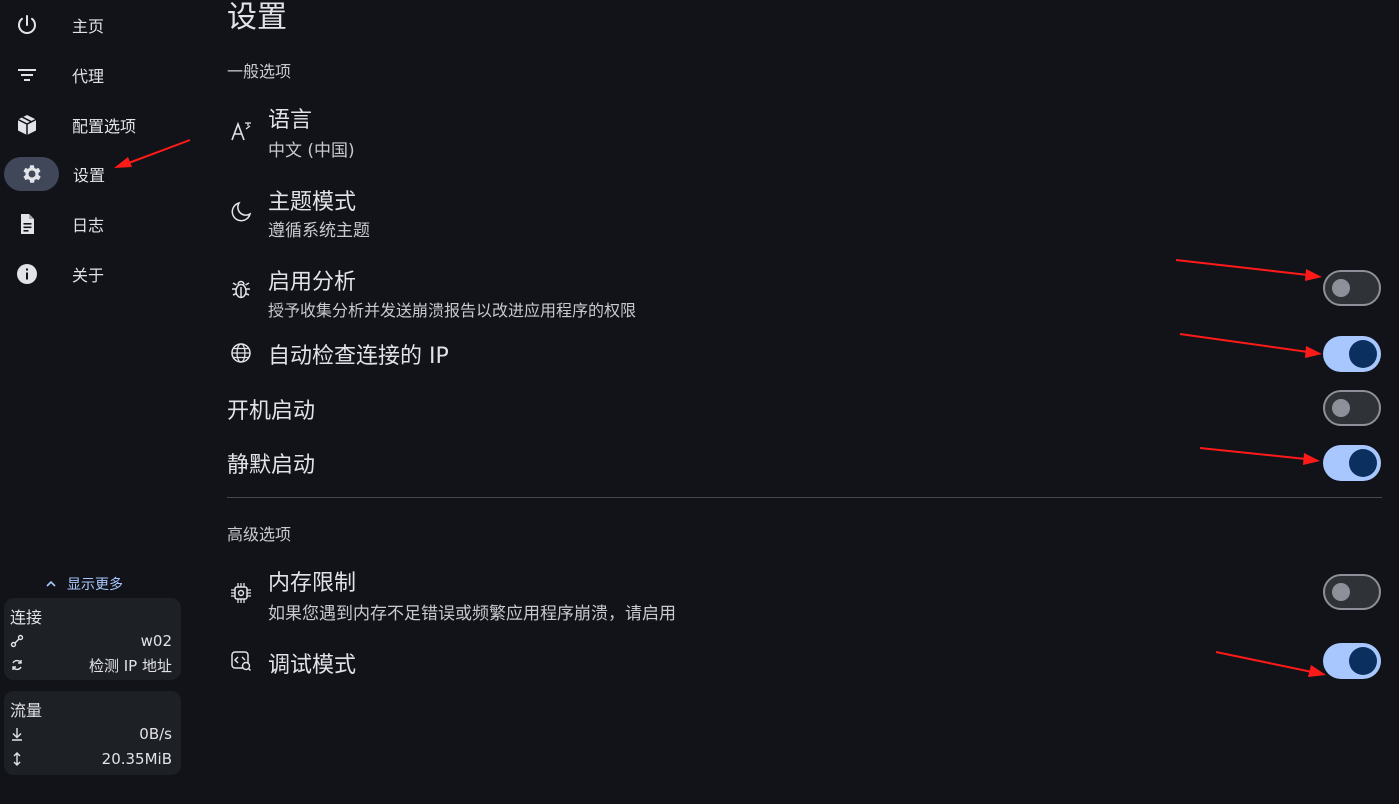 This screenshot has height=804, width=1399. I want to click on silent-start-setting: 静默启动, so click(804, 463).